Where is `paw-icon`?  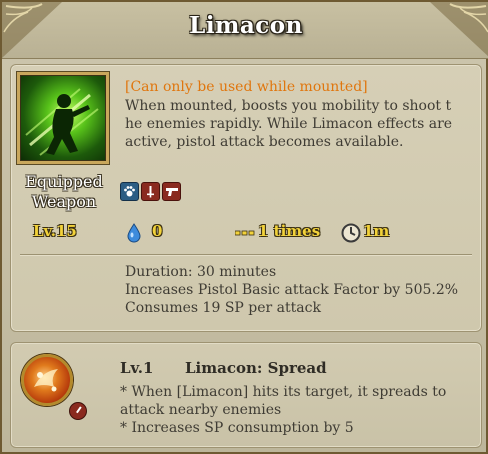
paw-icon is located at coordinates (129, 191).